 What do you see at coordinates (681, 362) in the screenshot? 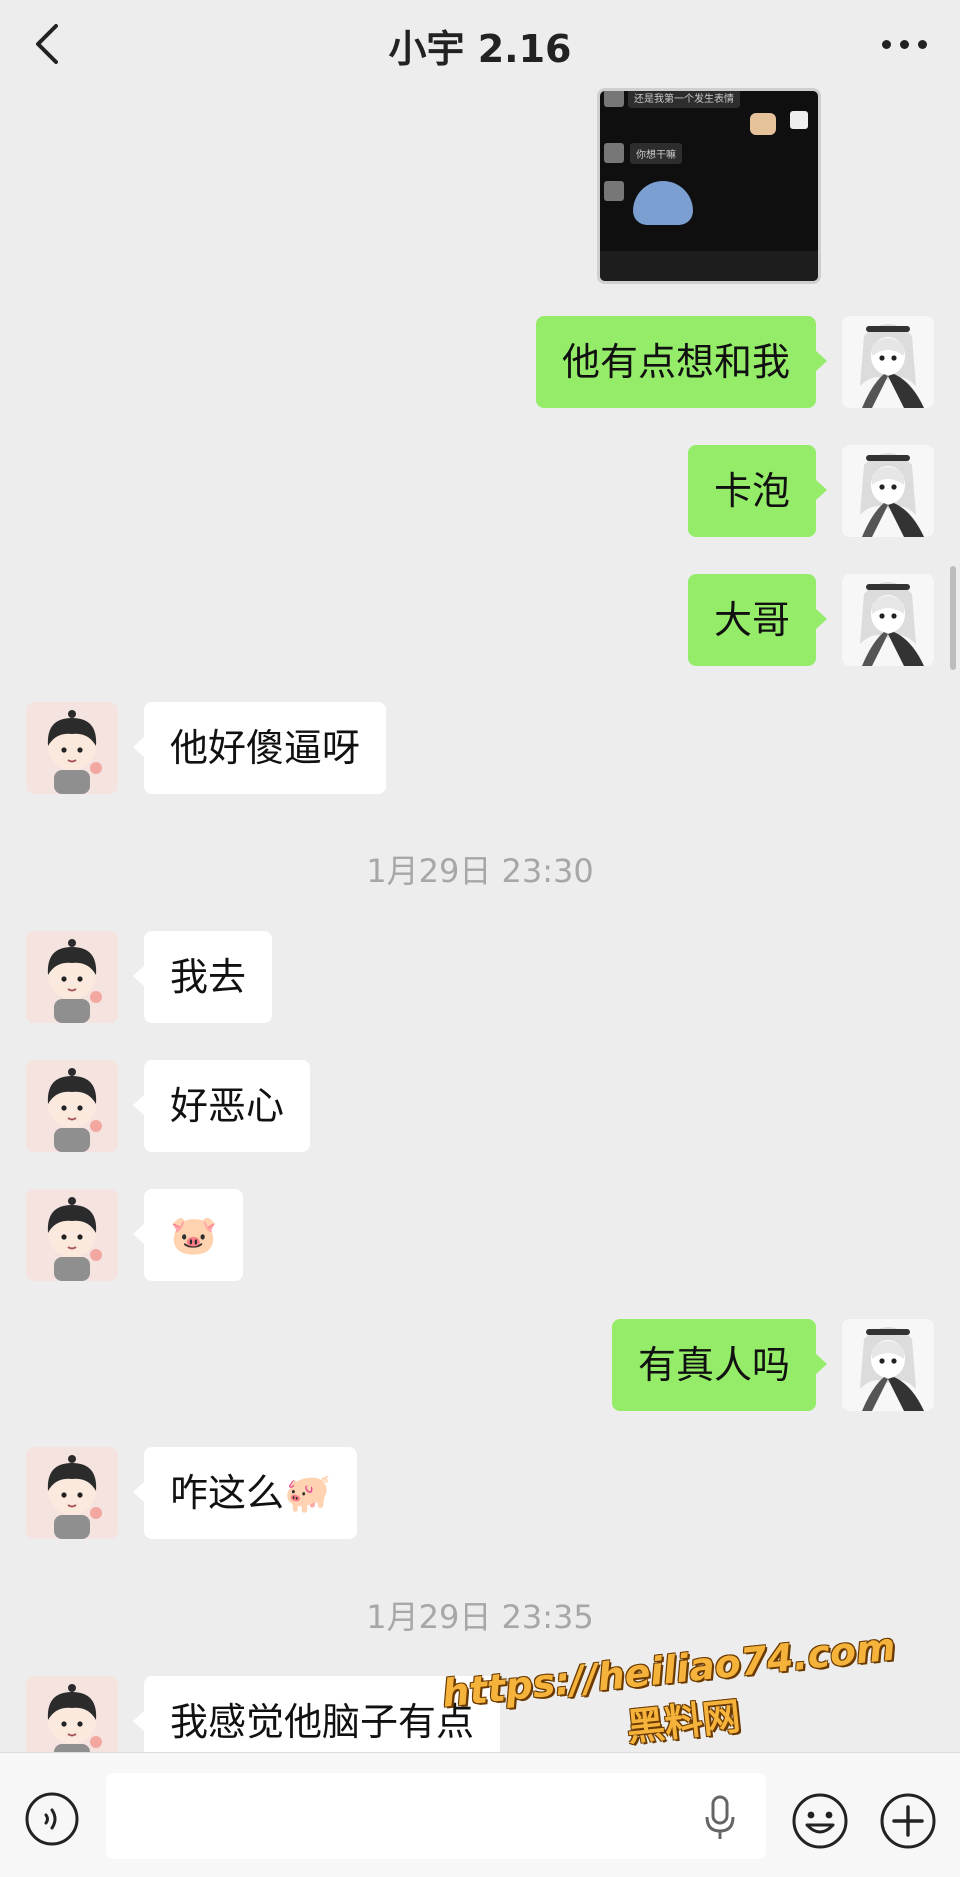
I see `message-bubble: 他有点想和我` at bounding box center [681, 362].